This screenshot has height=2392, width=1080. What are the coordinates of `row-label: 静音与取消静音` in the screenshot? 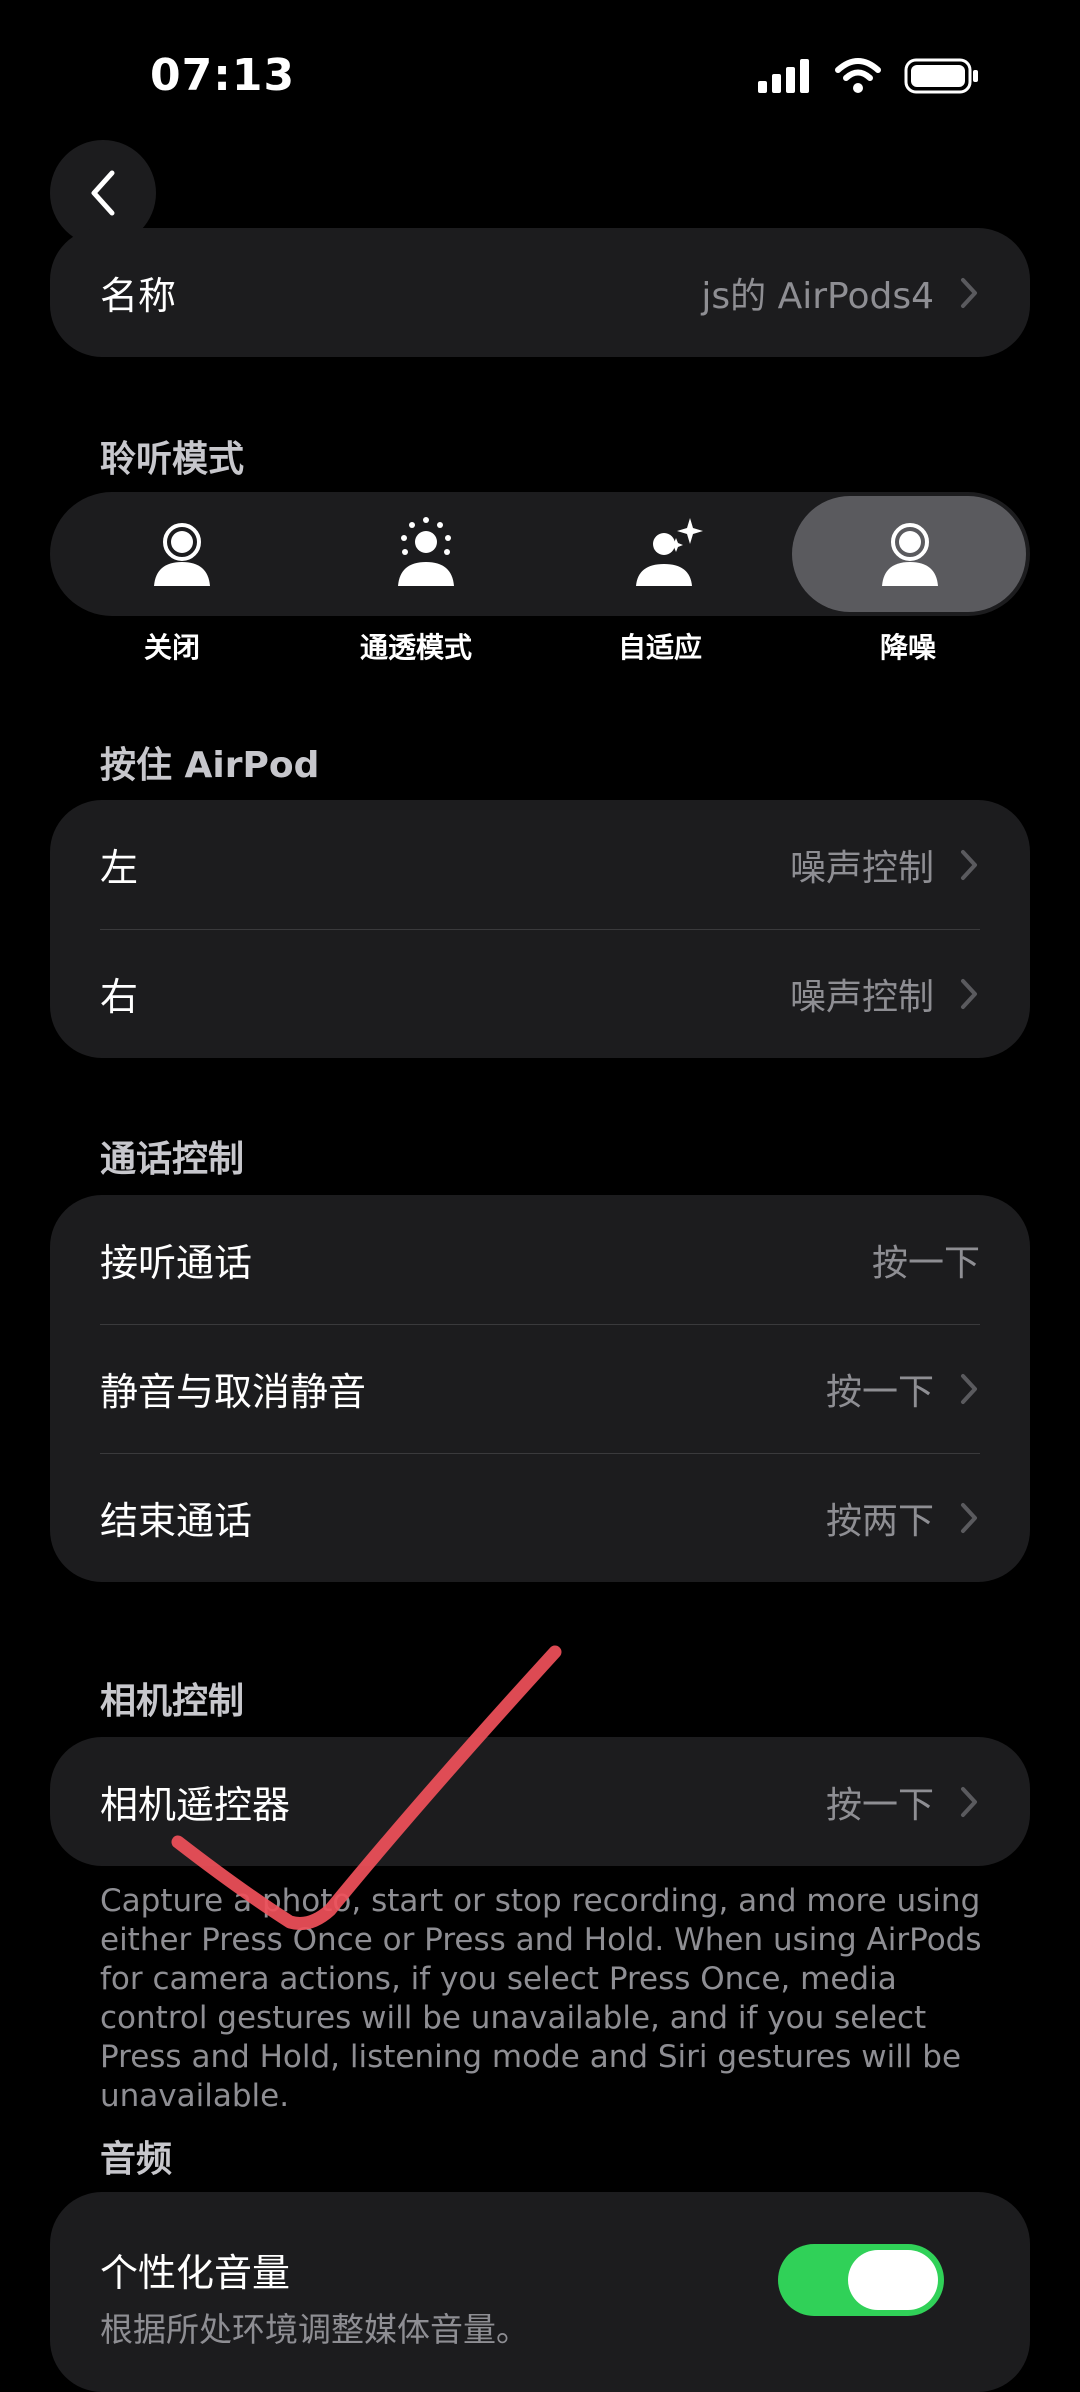 It's located at (233, 1392).